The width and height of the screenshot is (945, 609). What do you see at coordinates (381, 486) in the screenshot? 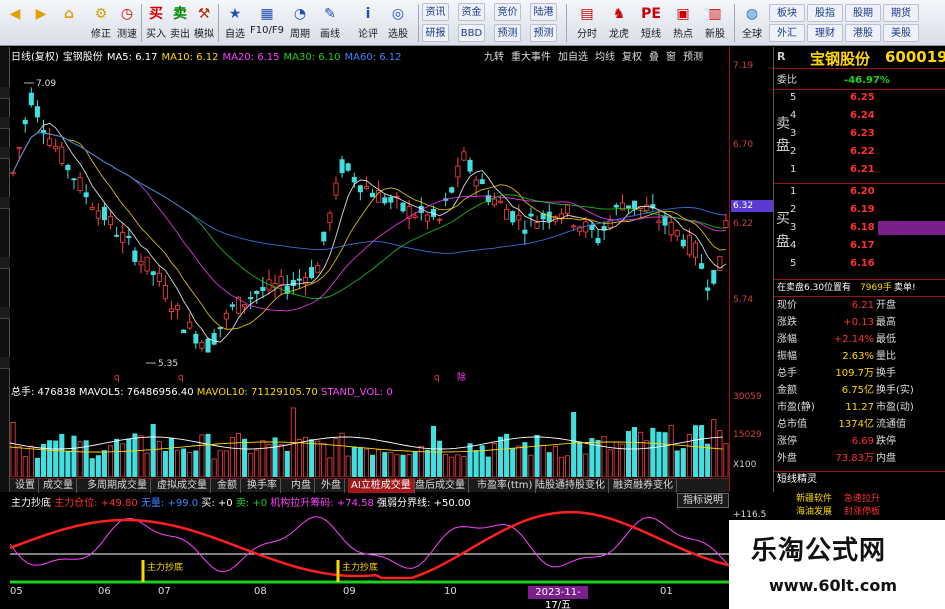
I see `tab-8: AI立桩成交量` at bounding box center [381, 486].